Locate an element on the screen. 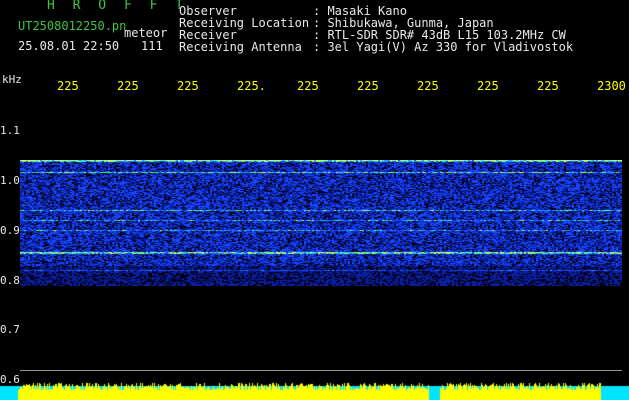  x-tick-label: 2300 is located at coordinates (611, 86).